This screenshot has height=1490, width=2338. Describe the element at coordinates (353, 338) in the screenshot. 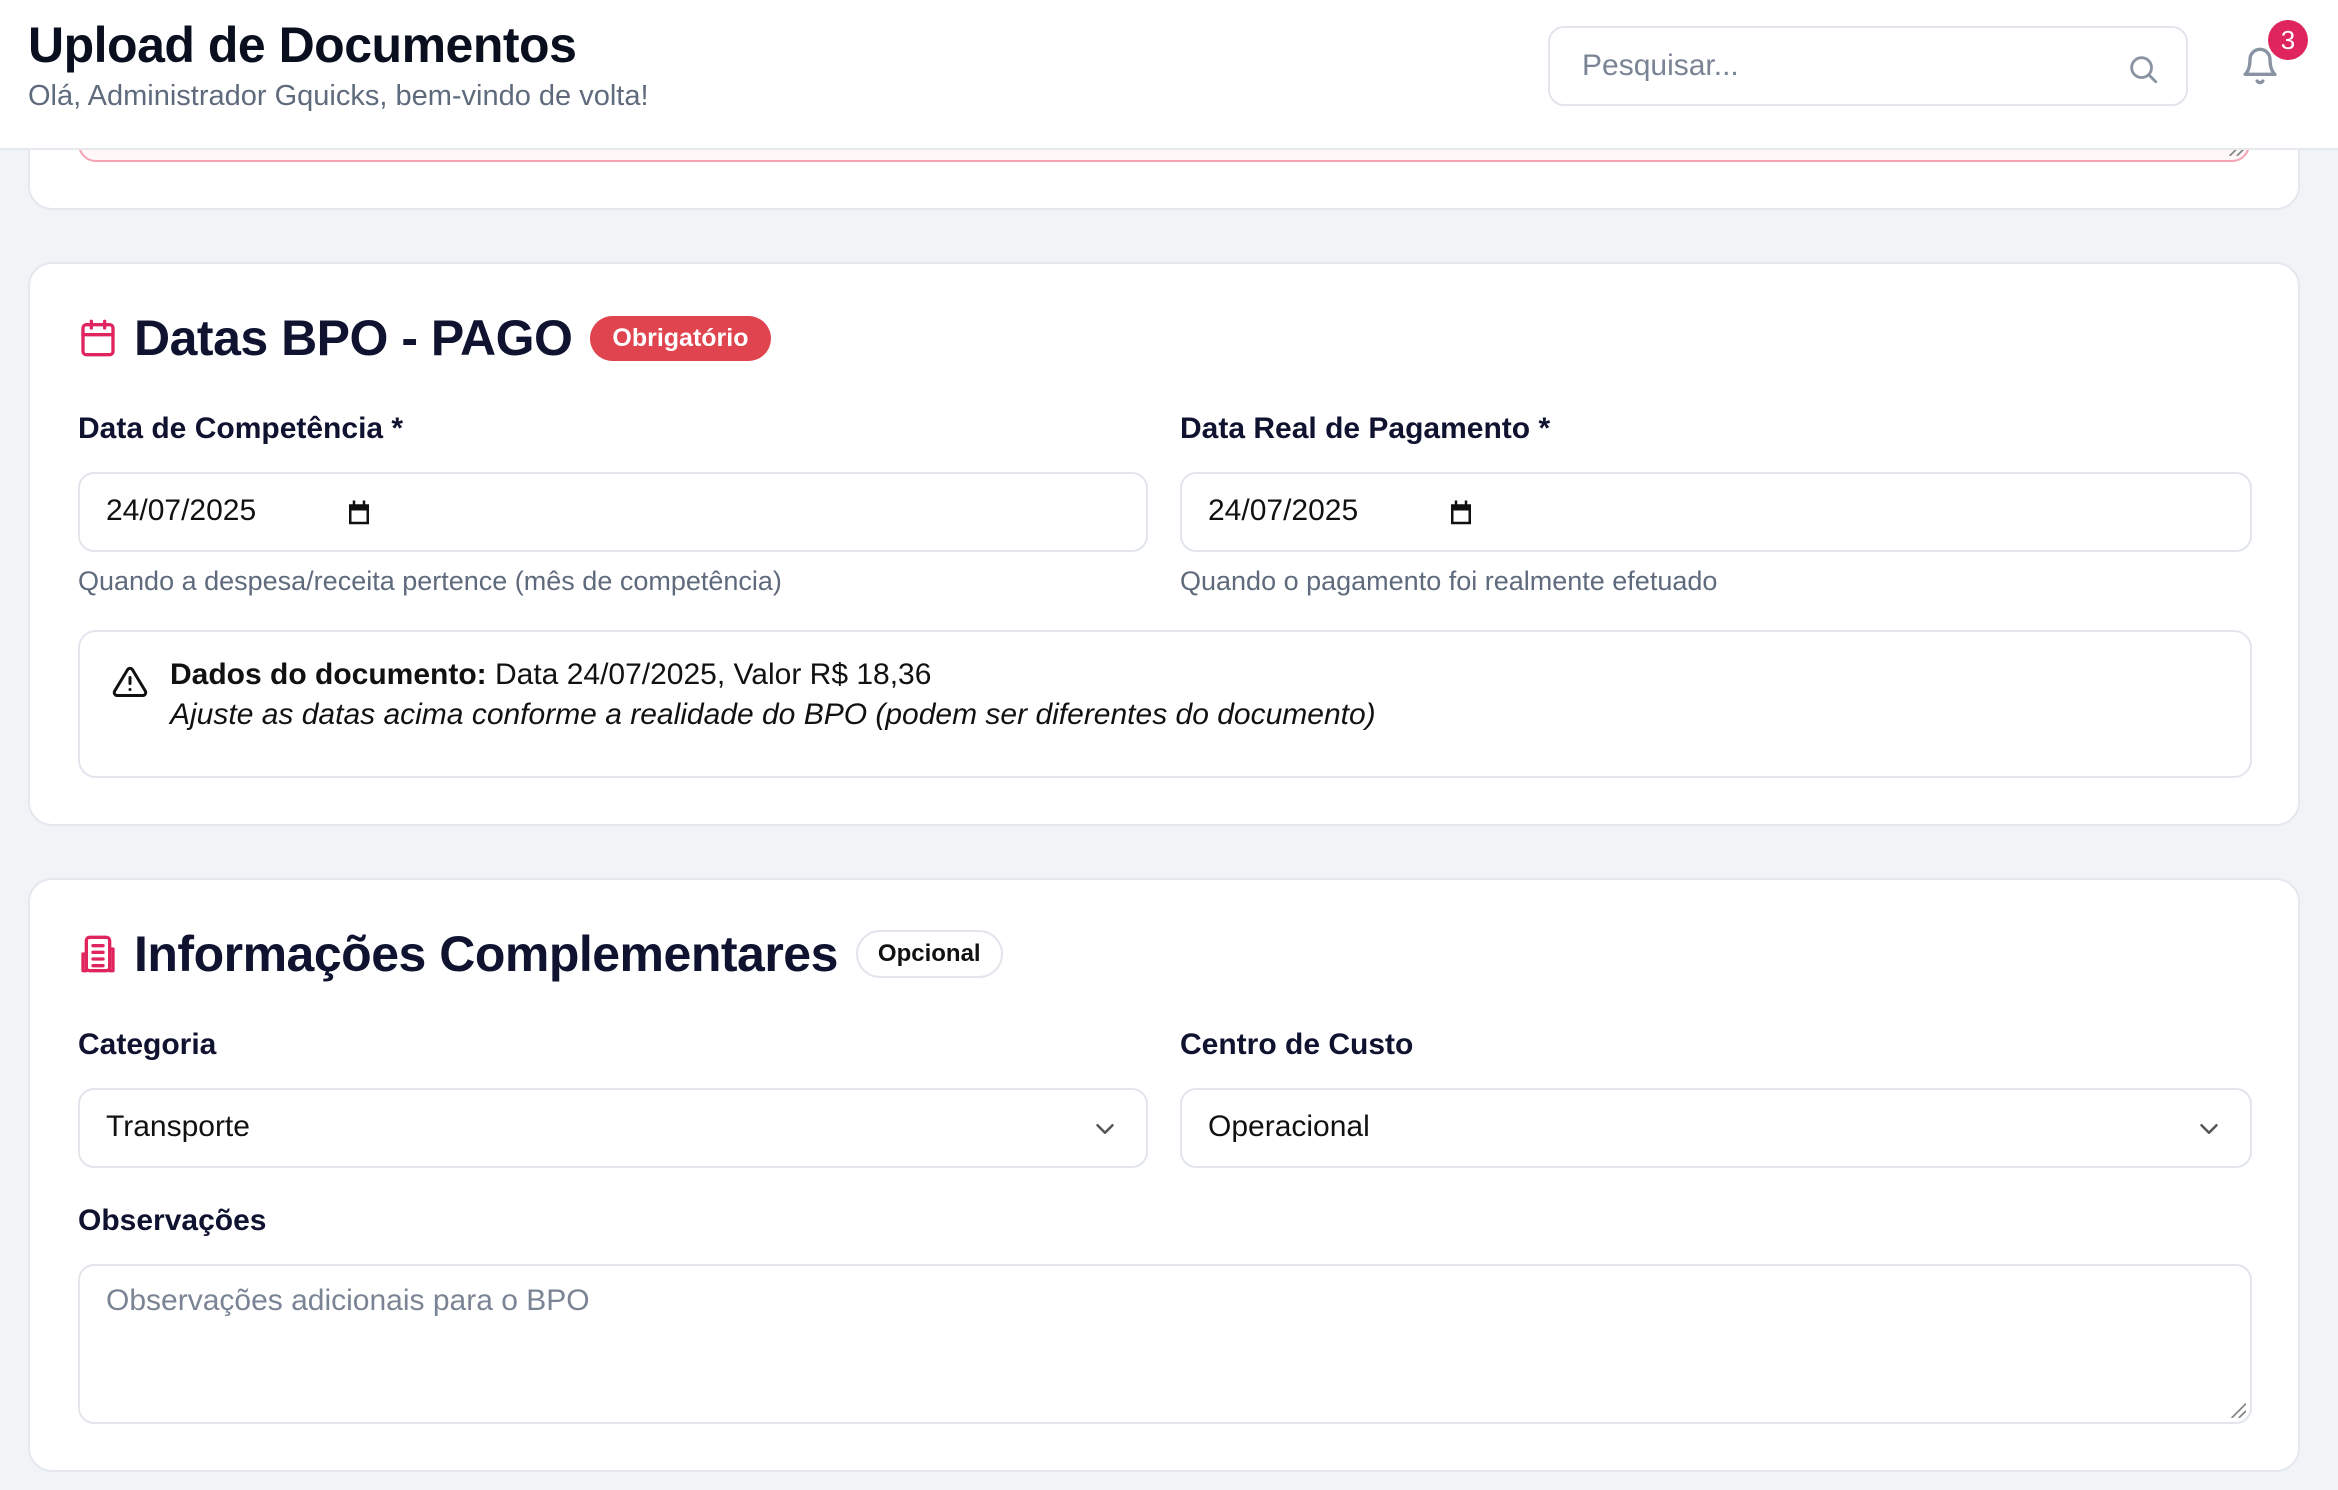

I see `dates-section-title: Datas BPO - PAGO` at that location.